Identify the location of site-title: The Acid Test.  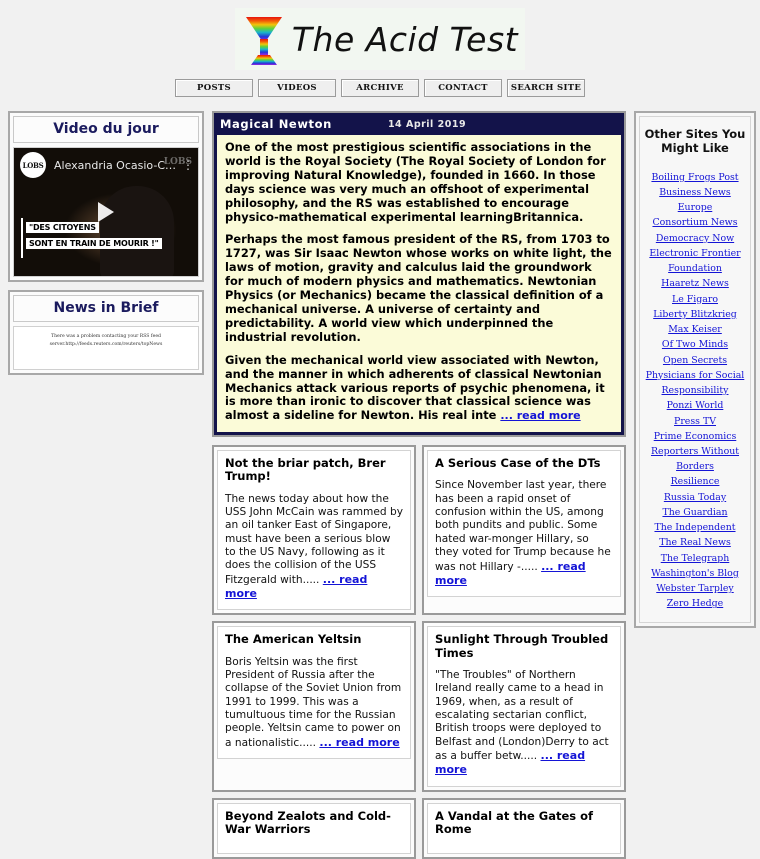
(405, 39).